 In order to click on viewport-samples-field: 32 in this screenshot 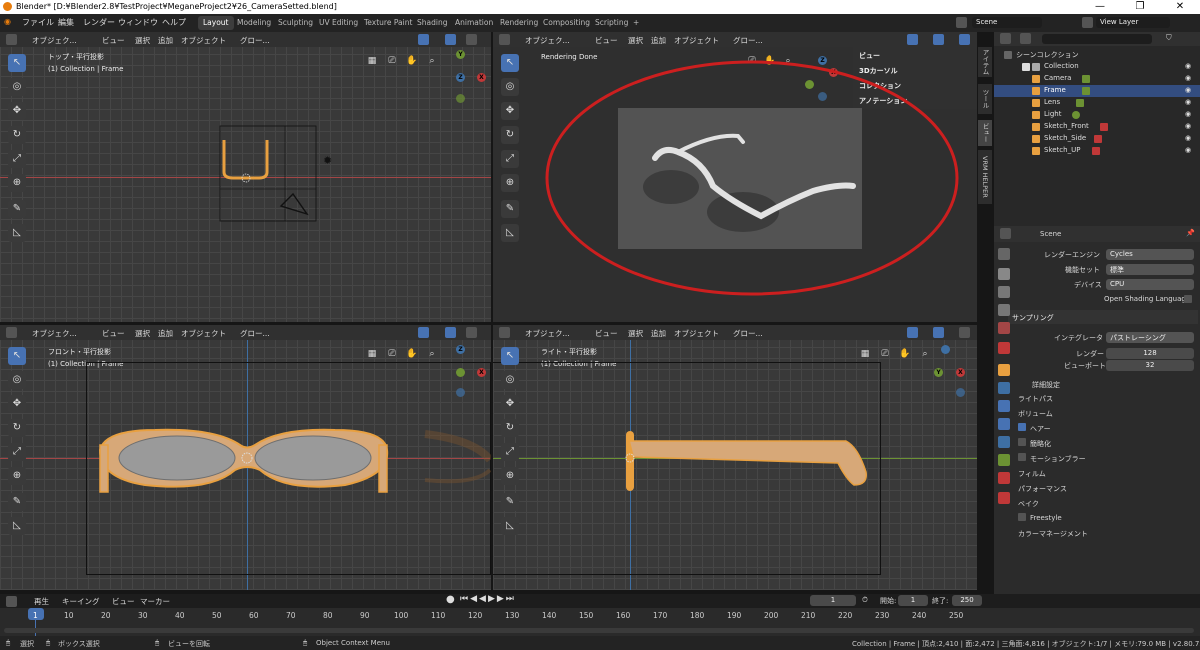, I will do `click(1150, 365)`.